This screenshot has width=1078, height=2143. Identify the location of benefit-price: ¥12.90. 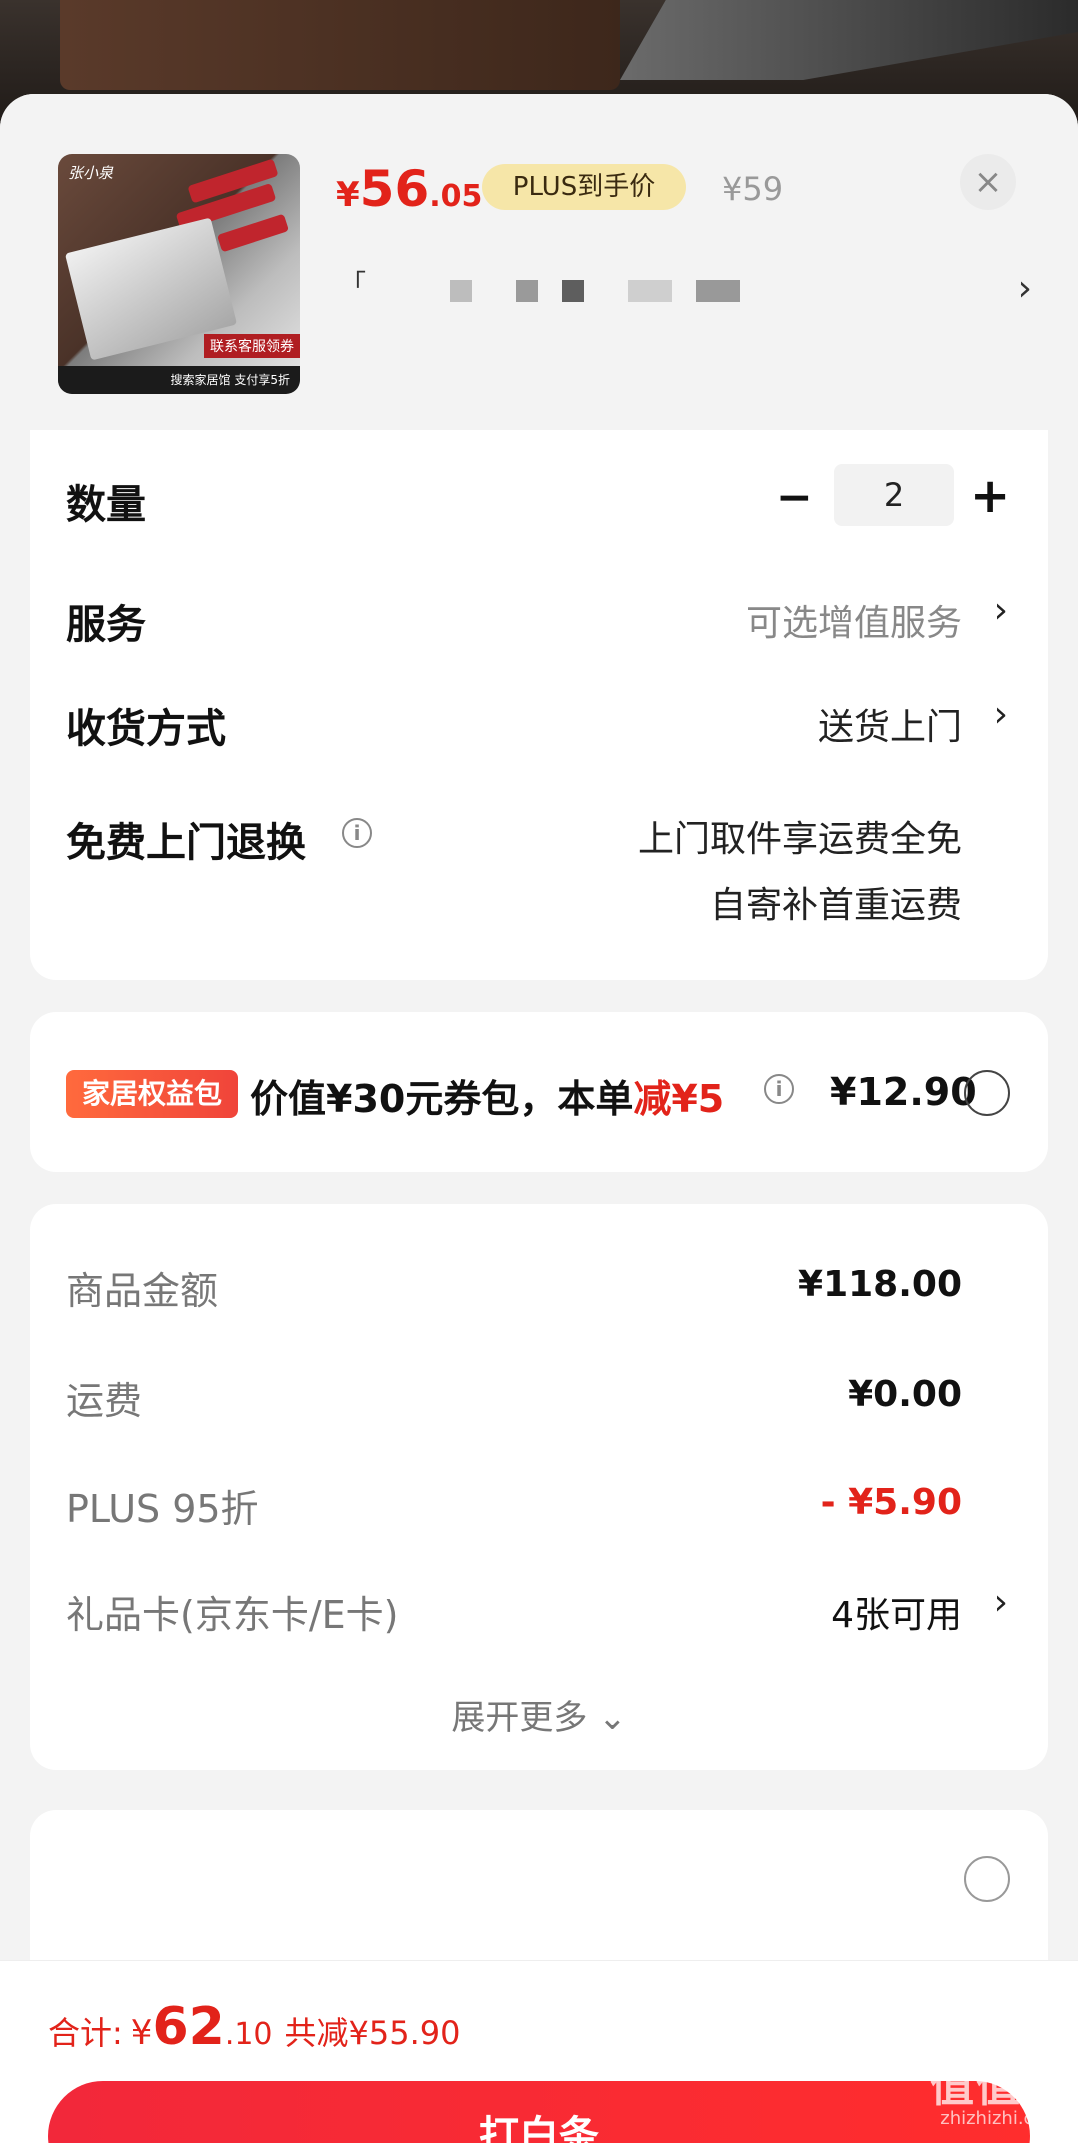
(903, 1092).